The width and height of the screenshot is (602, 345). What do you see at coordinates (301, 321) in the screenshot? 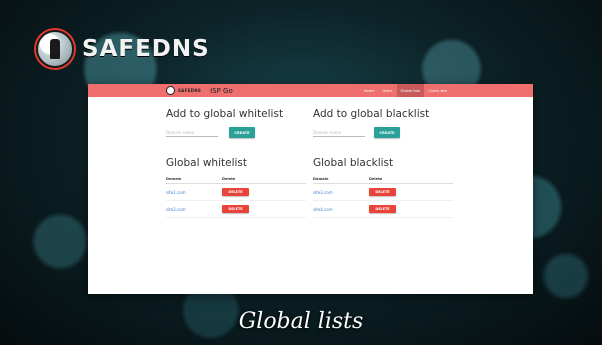
I see `slide-caption: Global lists` at bounding box center [301, 321].